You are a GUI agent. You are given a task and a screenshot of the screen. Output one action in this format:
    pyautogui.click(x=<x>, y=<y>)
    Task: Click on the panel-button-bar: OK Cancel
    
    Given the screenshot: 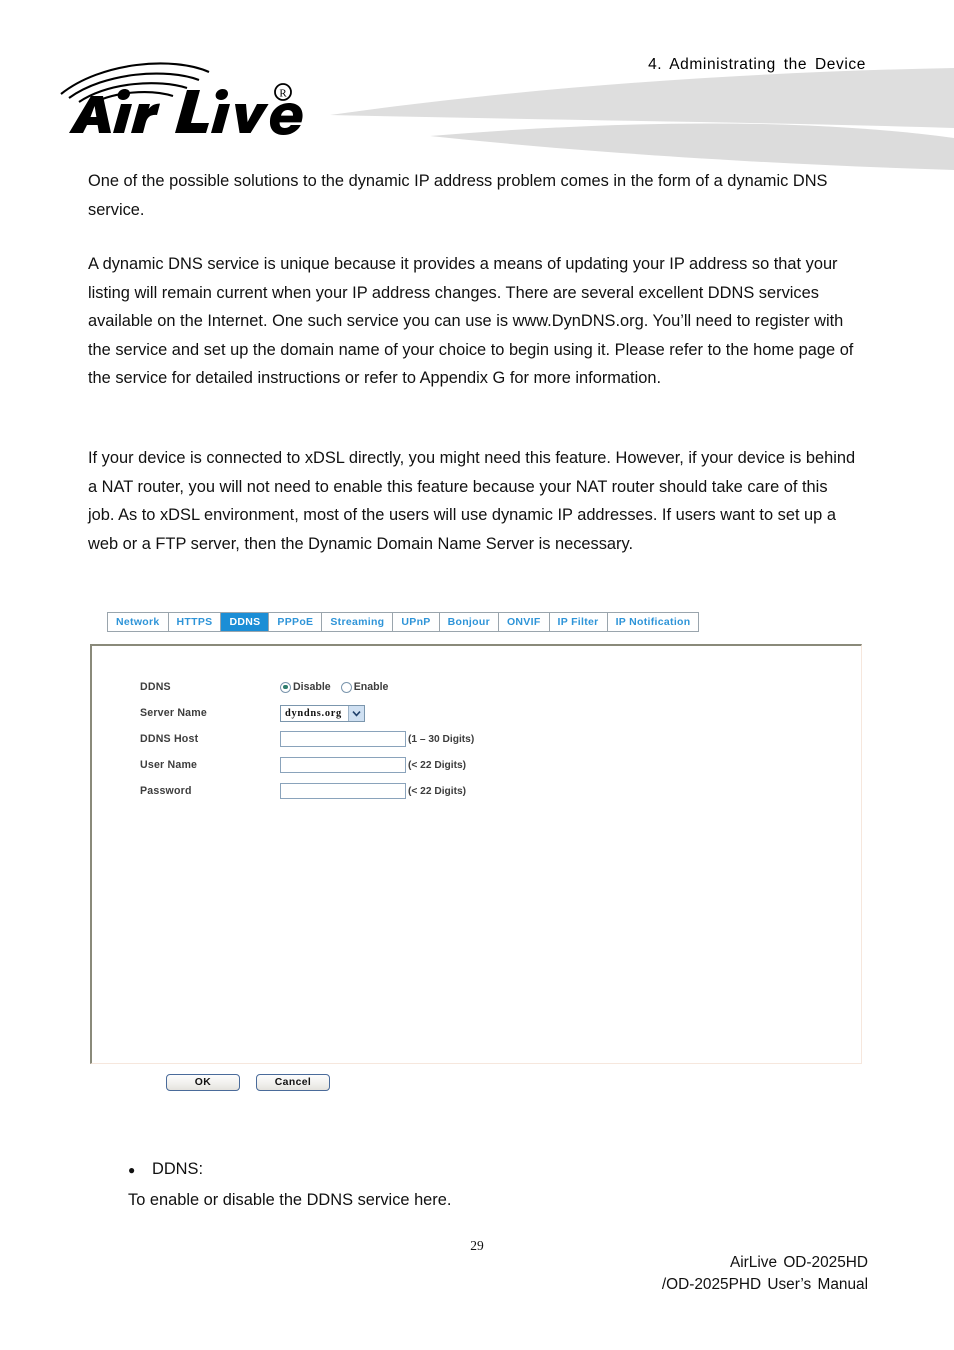 What is the action you would take?
    pyautogui.click(x=248, y=1082)
    